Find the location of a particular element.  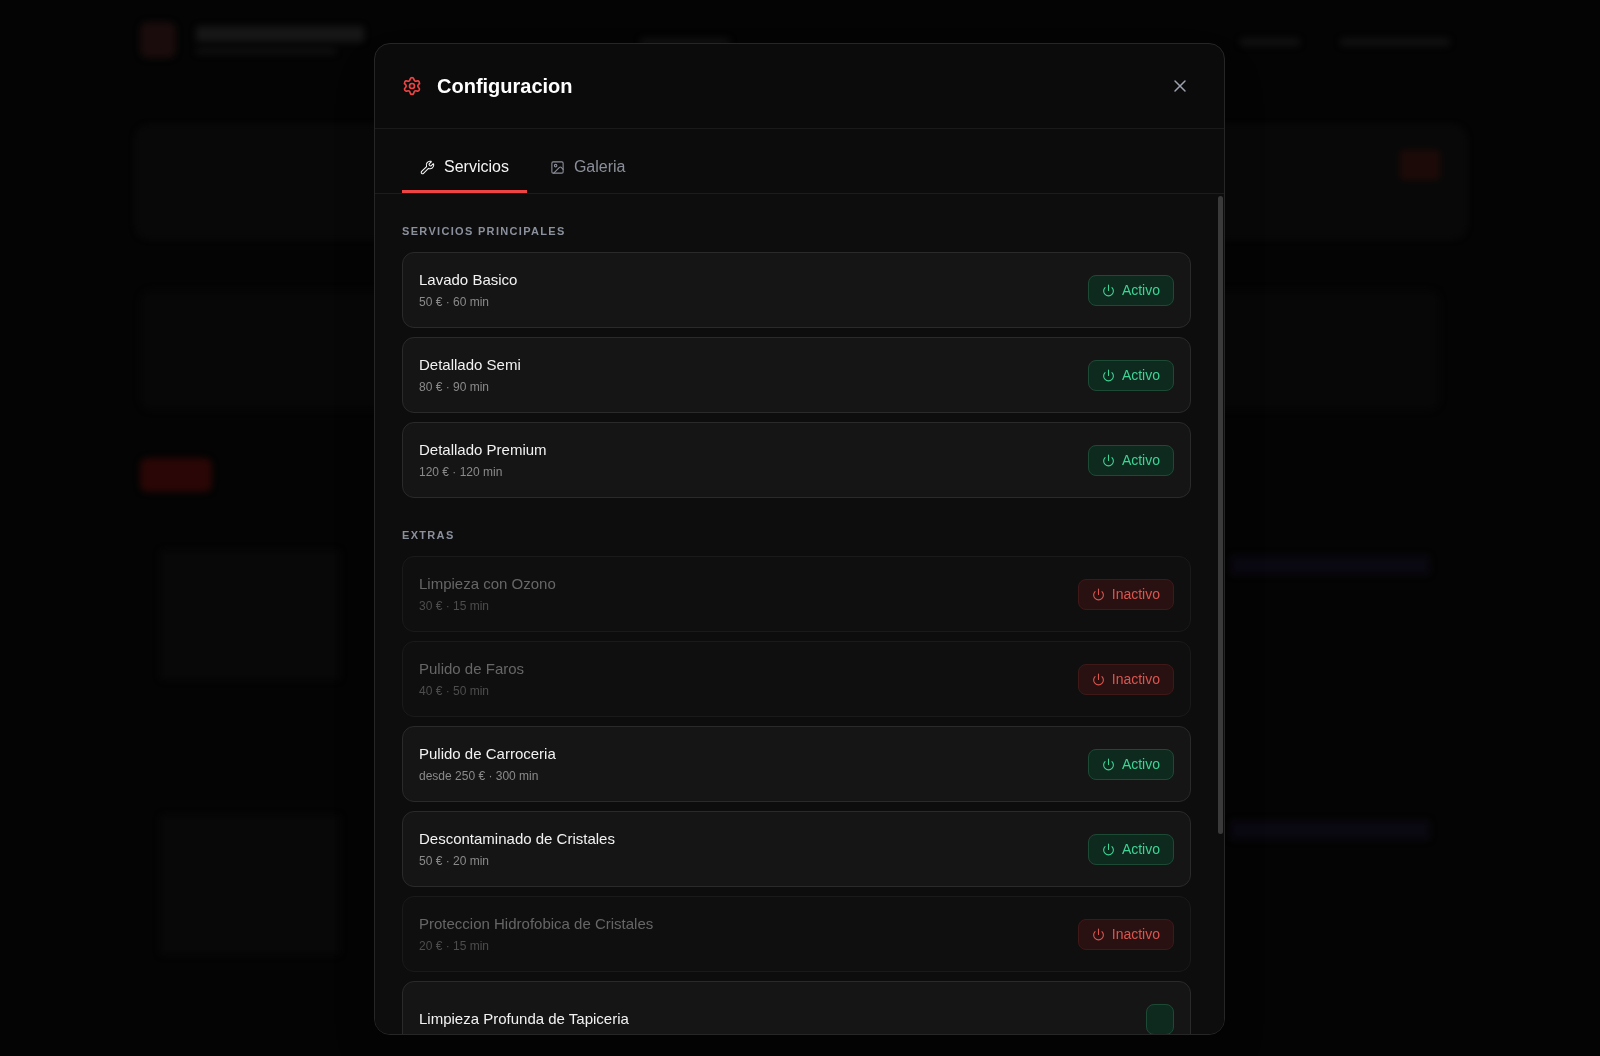

service-name: Limpieza Profunda de Tapiceria is located at coordinates (524, 1019).